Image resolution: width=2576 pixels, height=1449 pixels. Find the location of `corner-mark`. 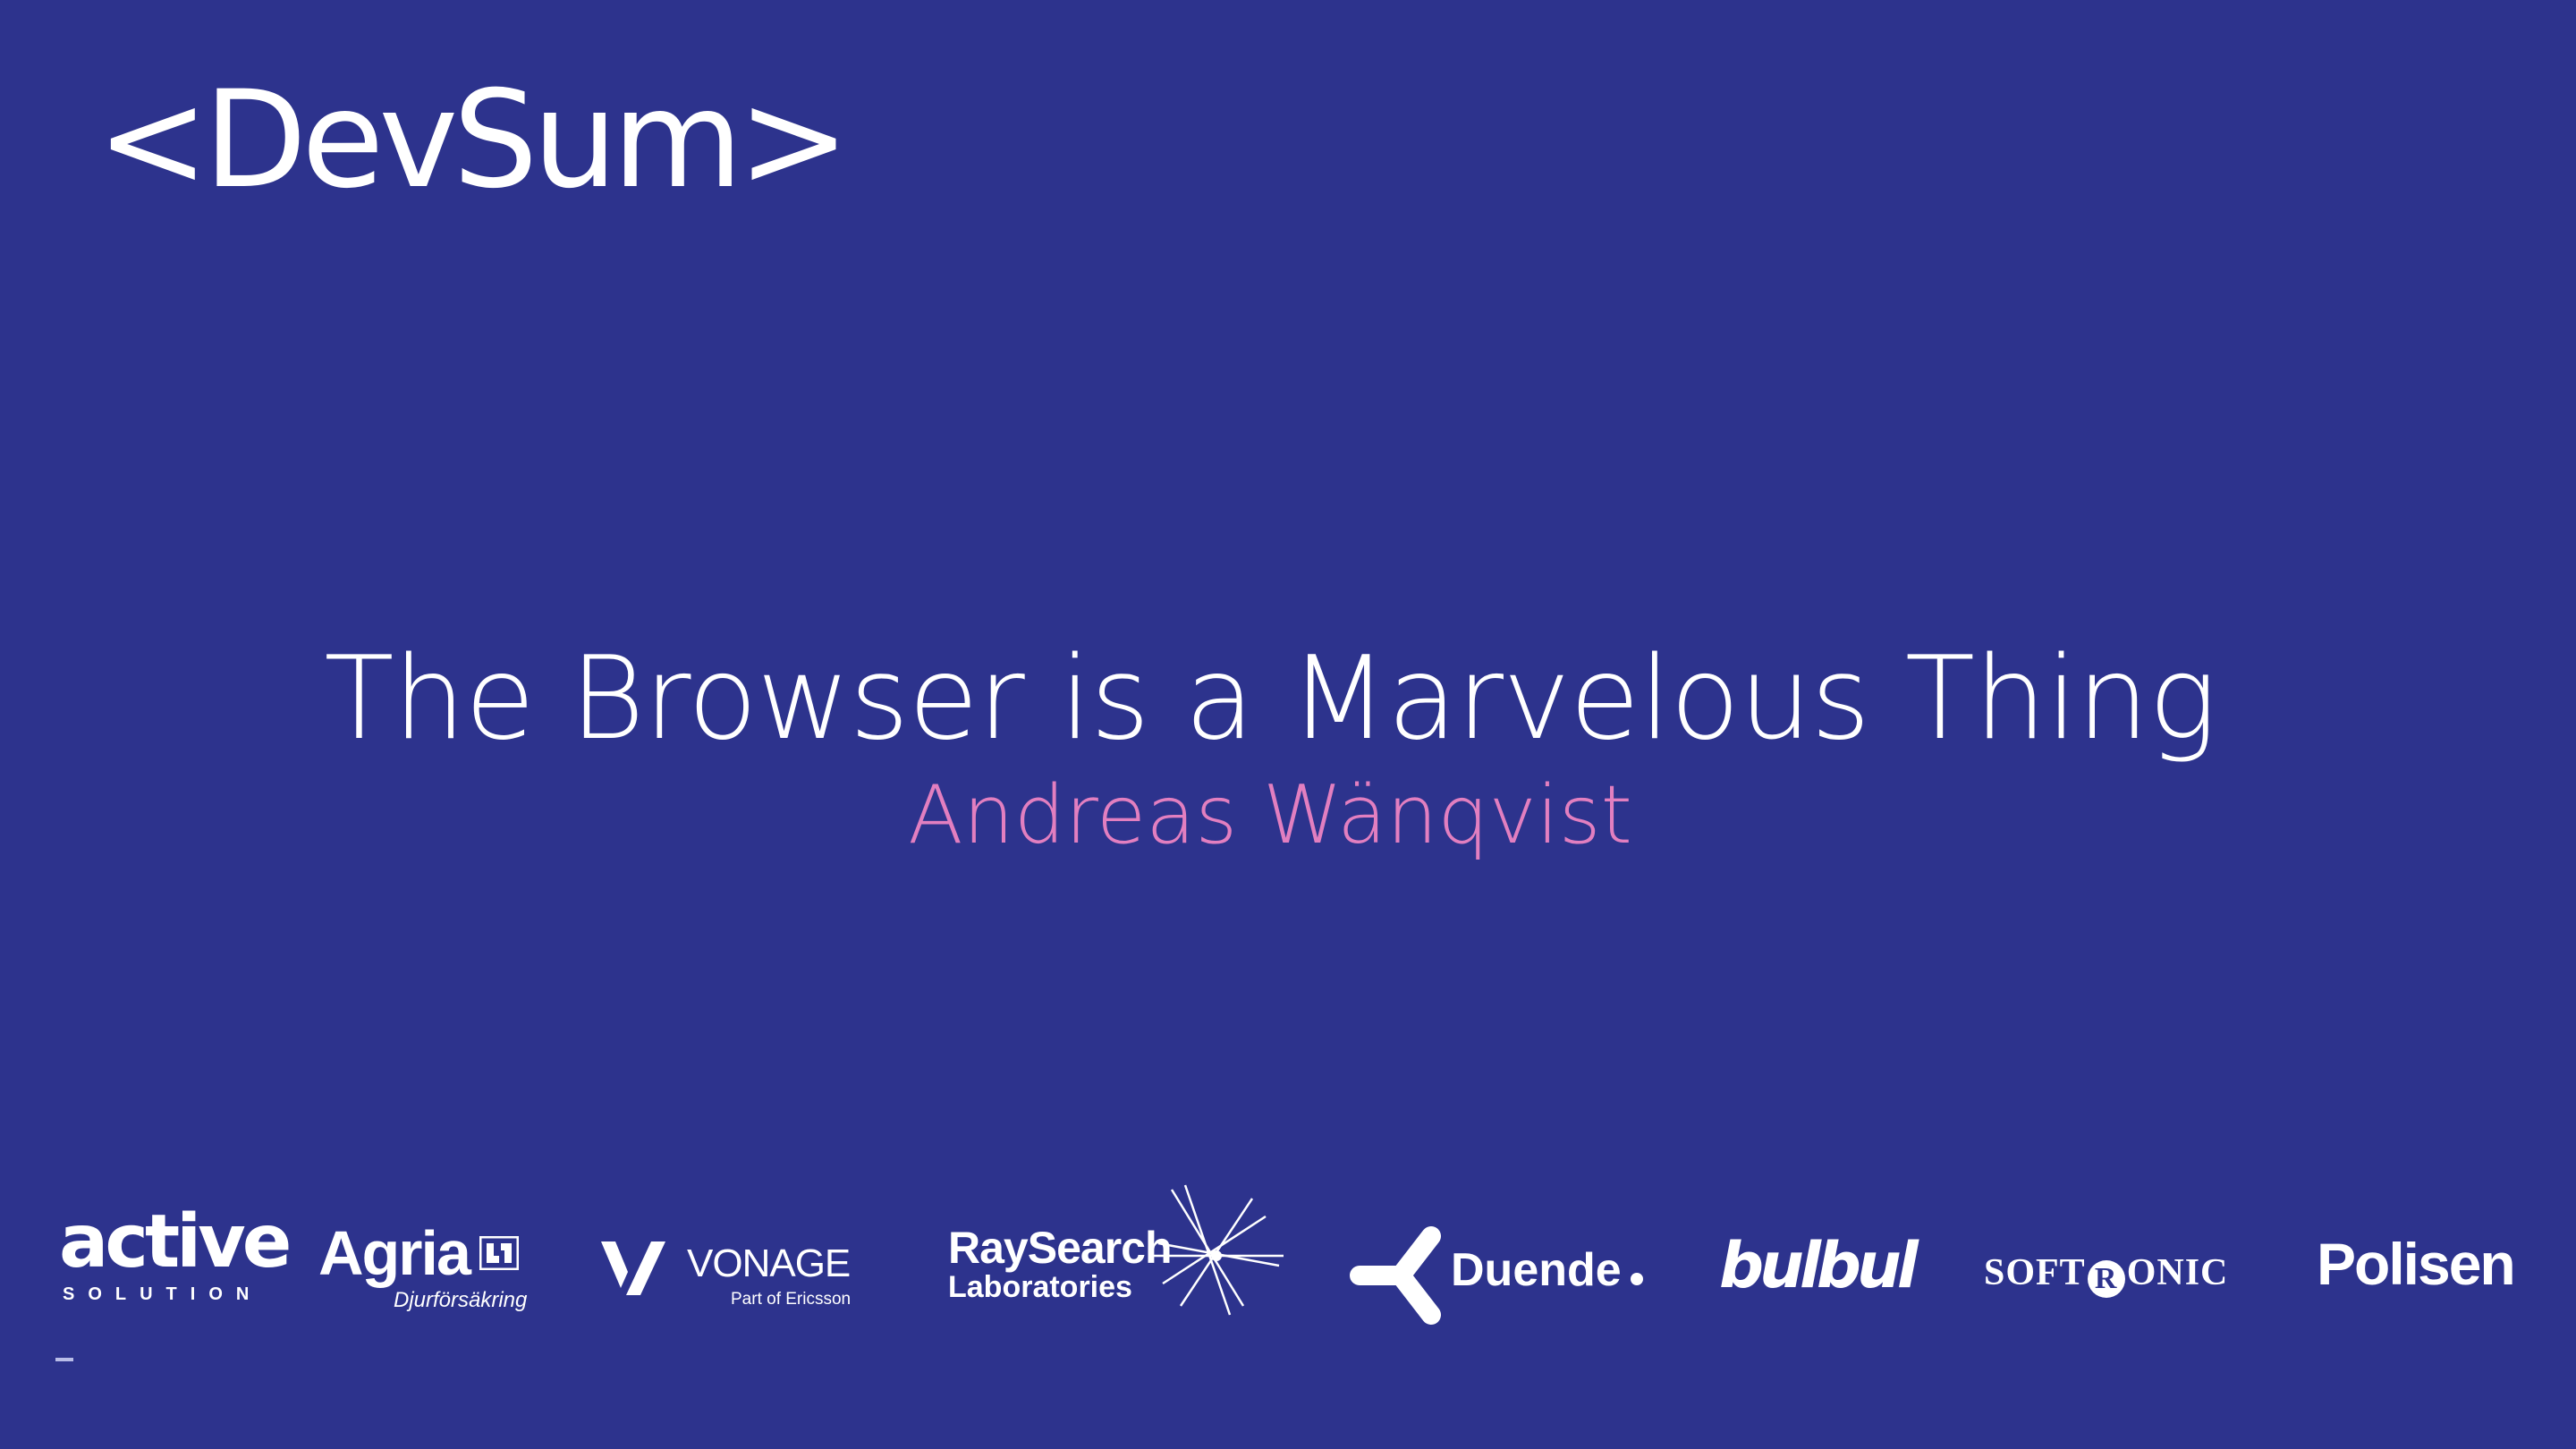

corner-mark is located at coordinates (64, 1359).